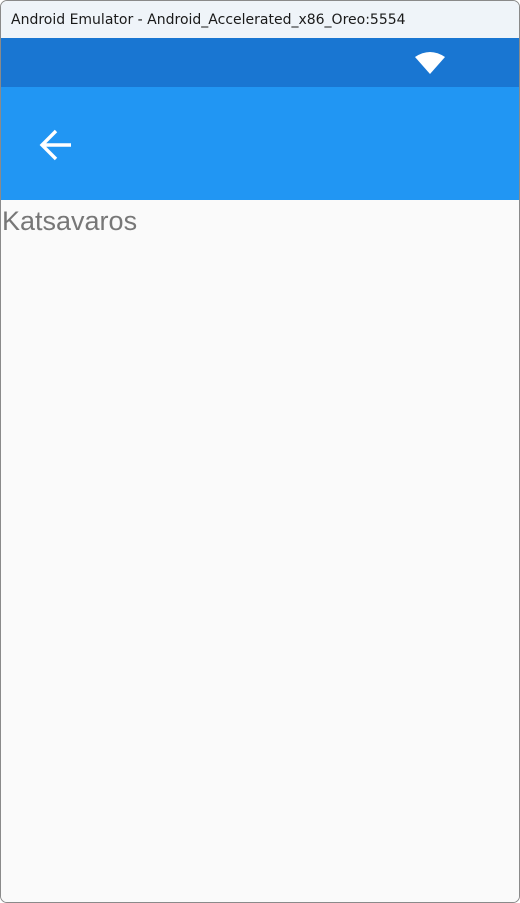 This screenshot has width=520, height=903. What do you see at coordinates (430, 63) in the screenshot?
I see `wifi-icon` at bounding box center [430, 63].